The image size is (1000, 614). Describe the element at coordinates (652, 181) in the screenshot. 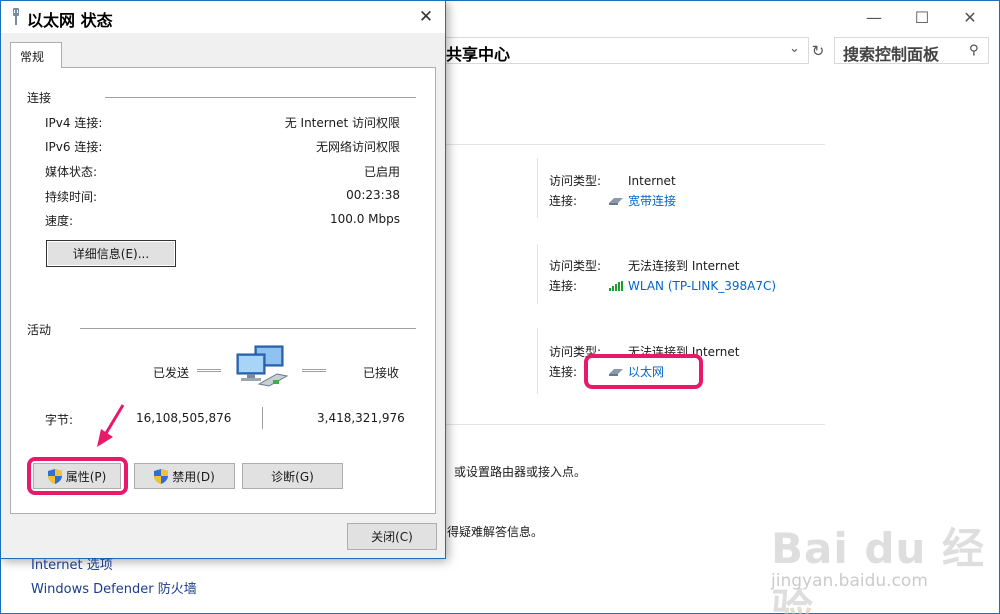

I see `access-type-value: Internet` at that location.